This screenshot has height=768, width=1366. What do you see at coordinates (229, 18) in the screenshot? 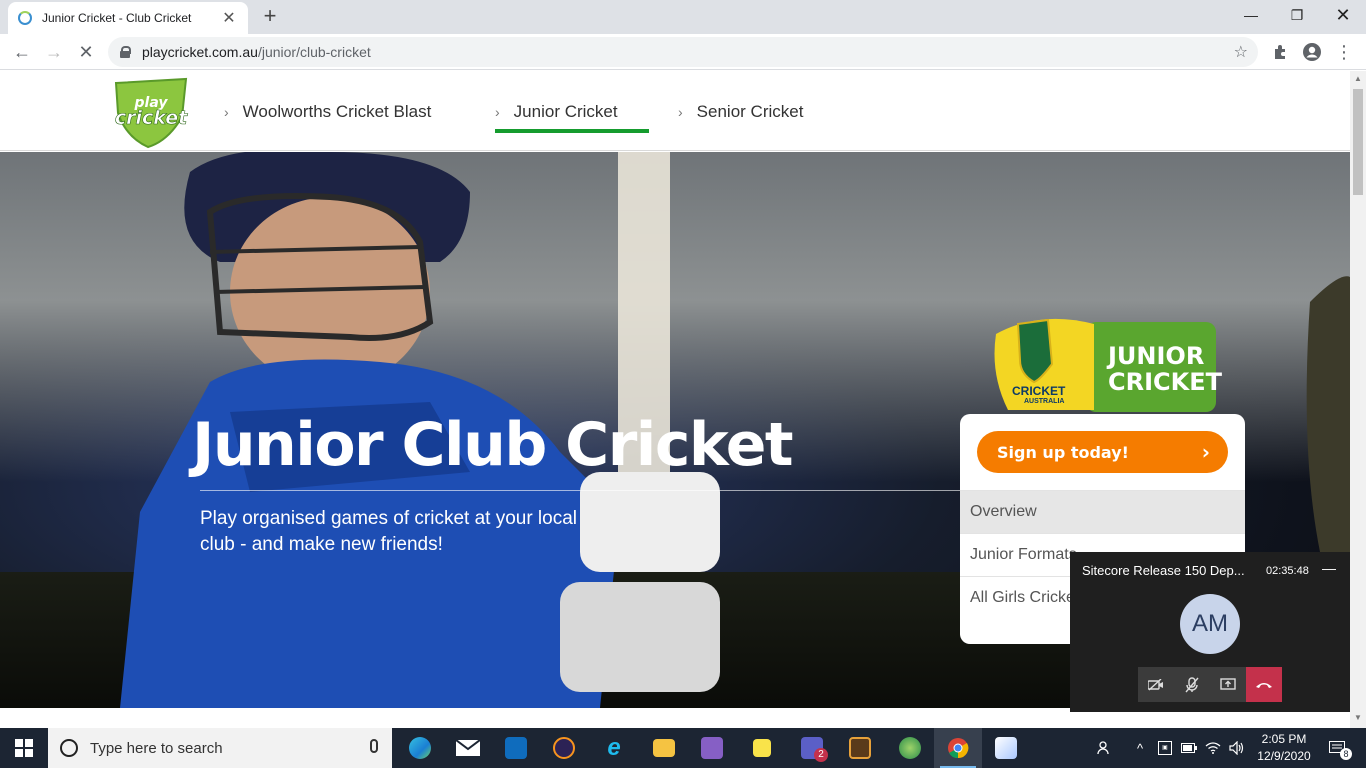
I see `close-tab-icon: ✕` at bounding box center [229, 18].